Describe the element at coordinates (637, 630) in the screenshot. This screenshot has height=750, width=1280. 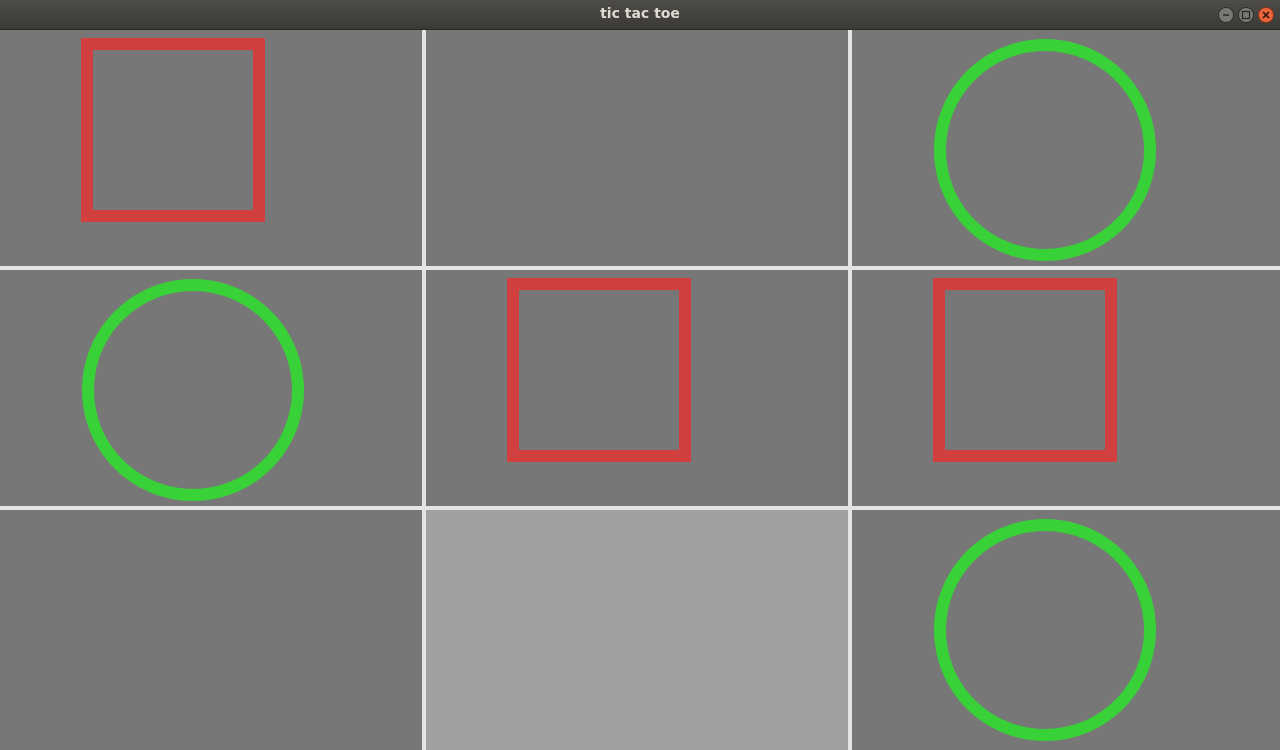
I see `cell-bottom-center` at that location.